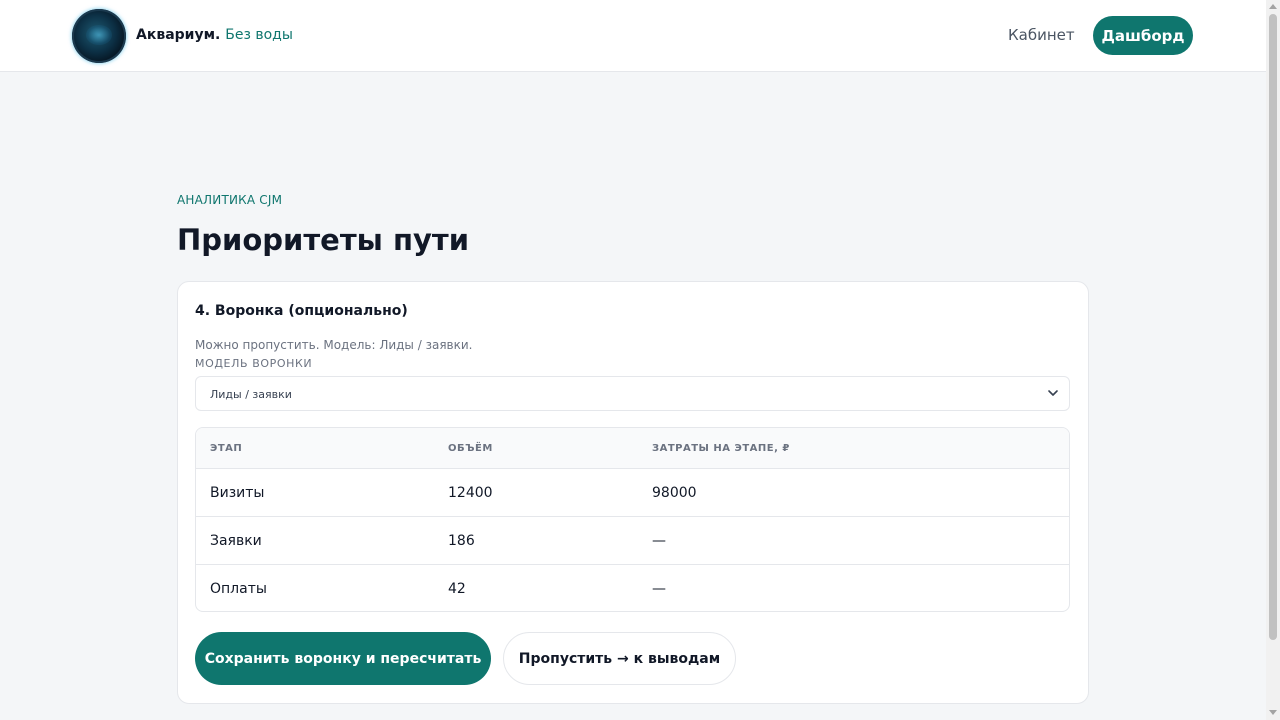 This screenshot has height=720, width=1280. What do you see at coordinates (619, 658) in the screenshot?
I see `skip-to-conclusions-button: Пропустить → к выводам` at bounding box center [619, 658].